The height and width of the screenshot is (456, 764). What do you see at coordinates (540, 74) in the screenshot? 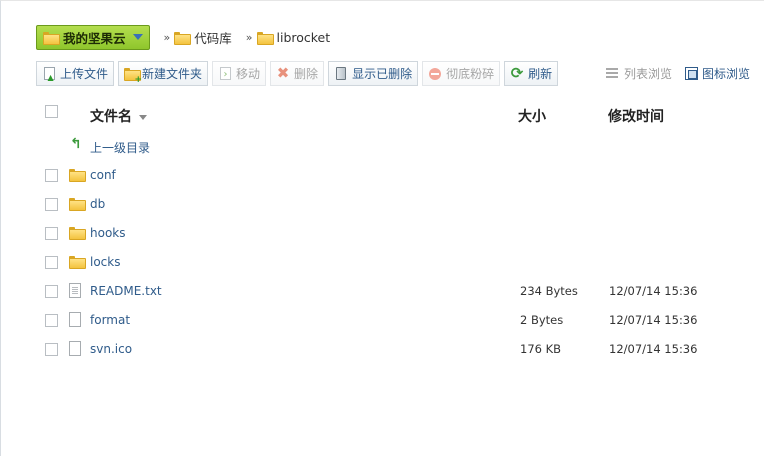
I see `refresh-label: 刷新` at bounding box center [540, 74].